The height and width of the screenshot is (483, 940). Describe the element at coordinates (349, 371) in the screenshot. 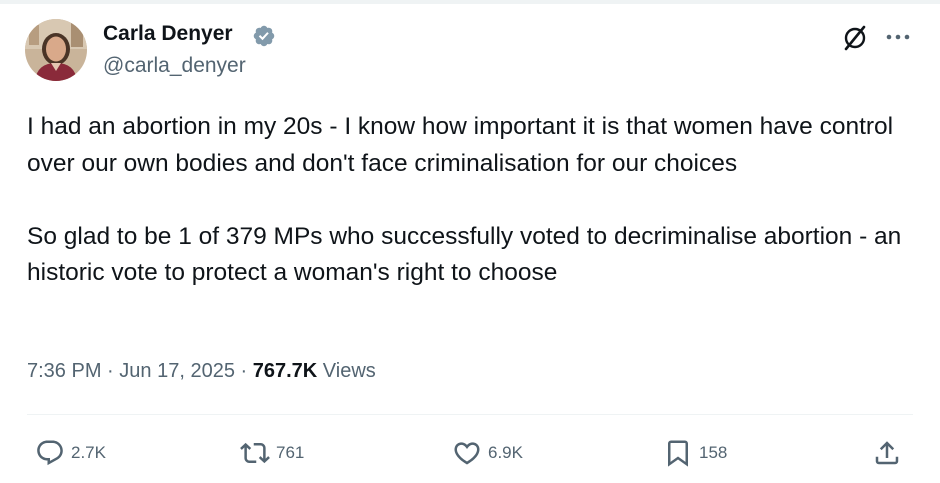

I see `views-label: Views` at that location.